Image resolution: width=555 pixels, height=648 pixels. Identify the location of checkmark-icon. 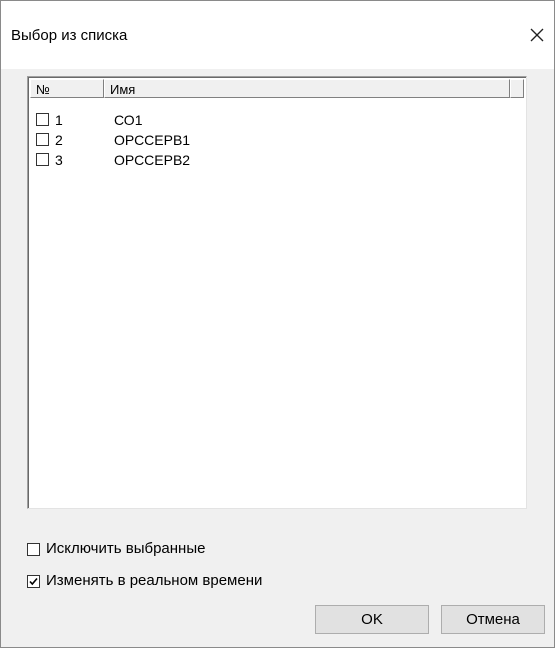
(33, 581).